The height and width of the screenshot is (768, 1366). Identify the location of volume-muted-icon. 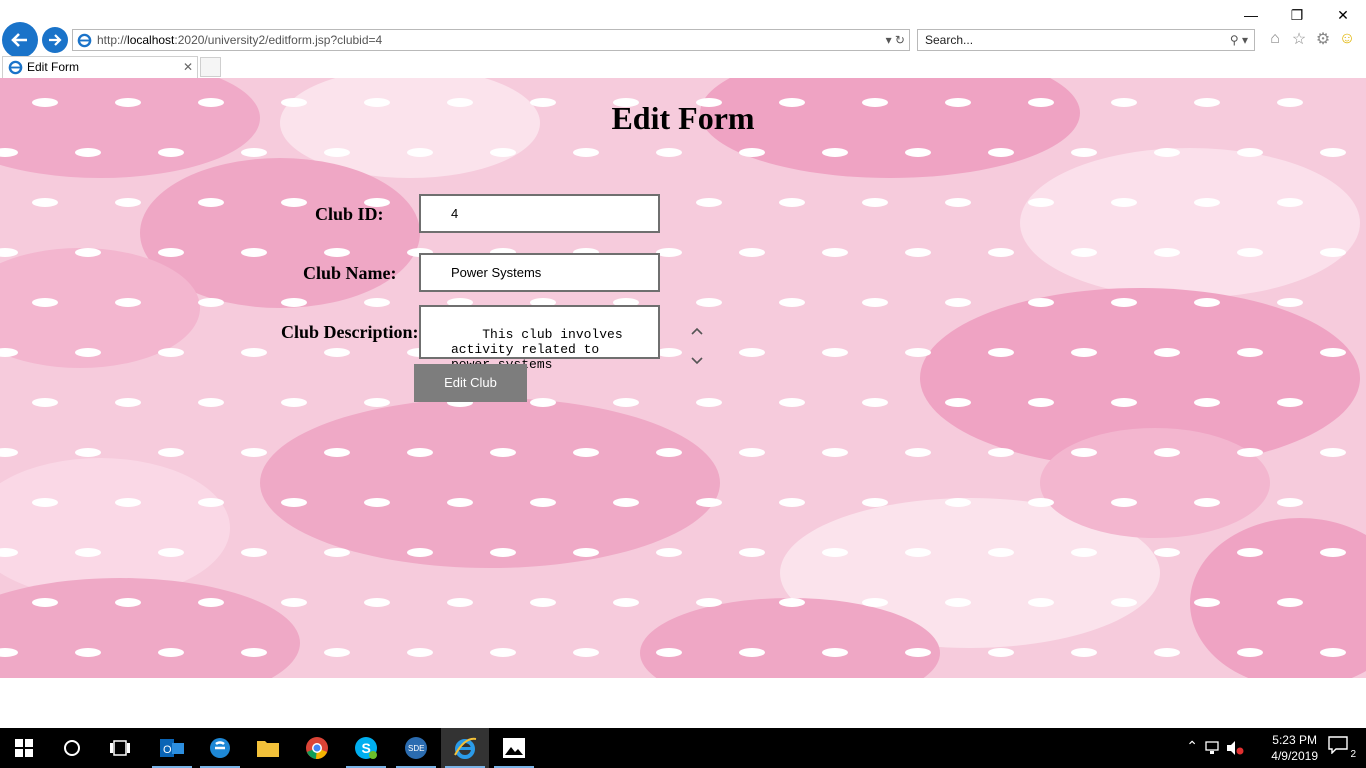
(1235, 748).